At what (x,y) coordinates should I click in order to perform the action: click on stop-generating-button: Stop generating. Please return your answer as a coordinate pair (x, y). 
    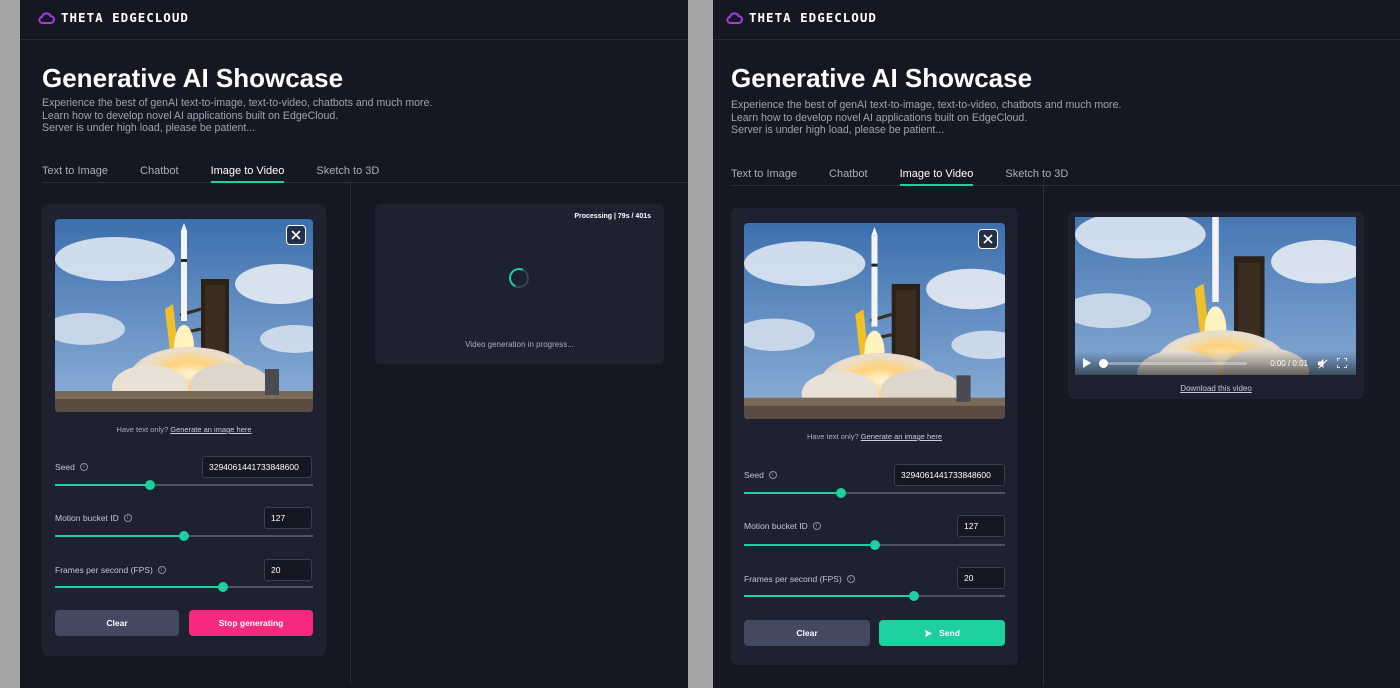
    Looking at the image, I should click on (251, 623).